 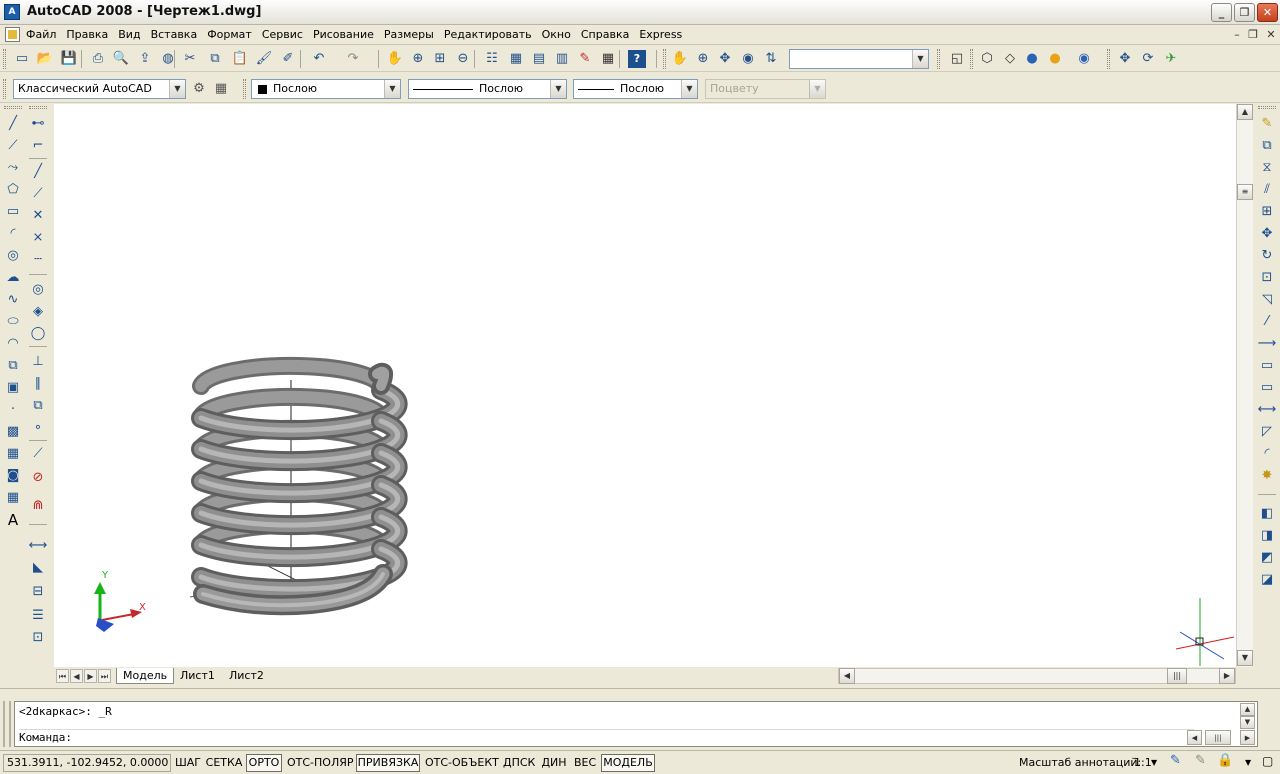 I want to click on tab-layout2: Лист2, so click(x=246, y=676).